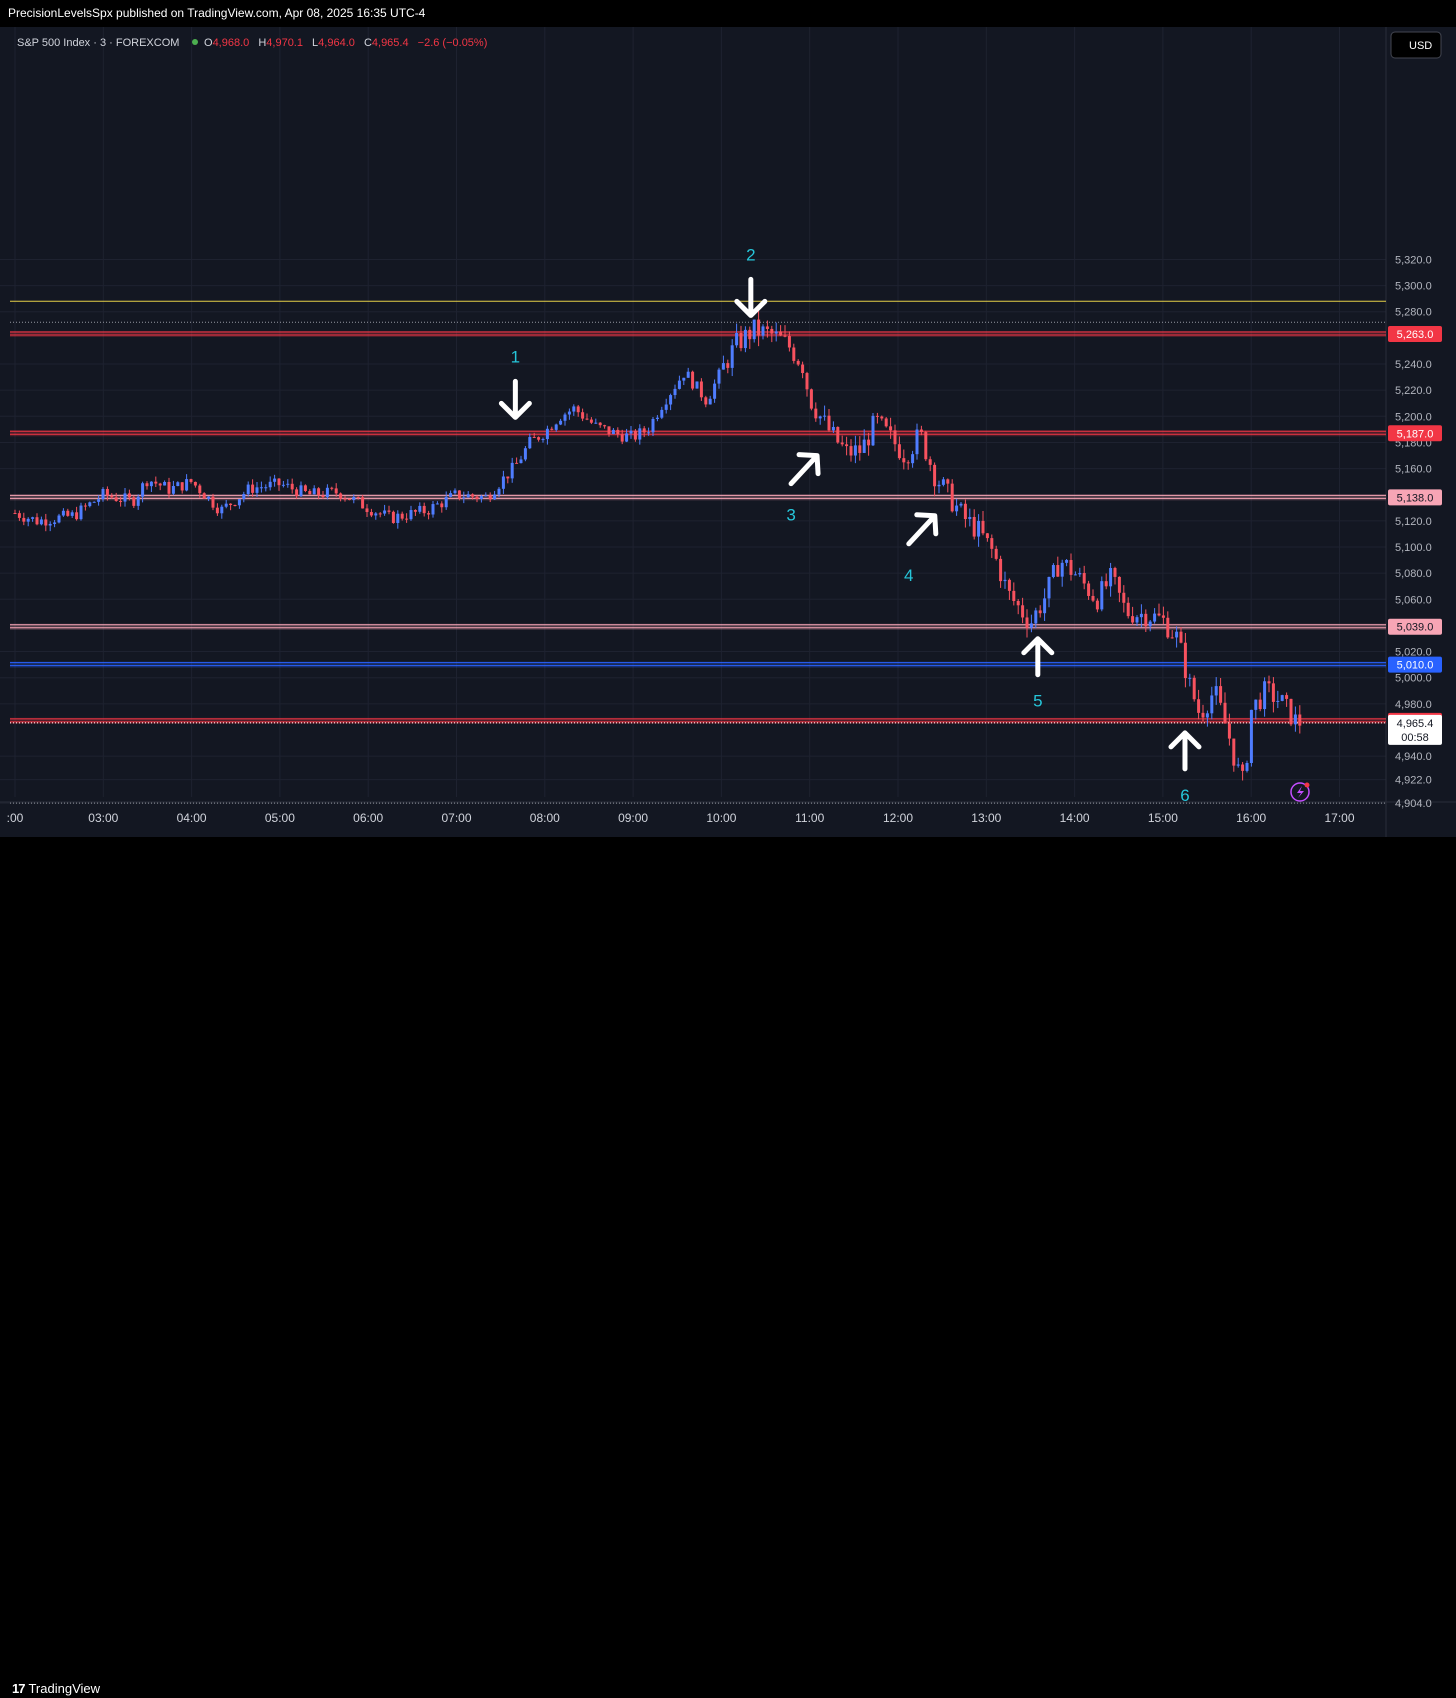 Image resolution: width=1456 pixels, height=1698 pixels. Describe the element at coordinates (280, 818) in the screenshot. I see `time-tick-label: 05:00` at that location.